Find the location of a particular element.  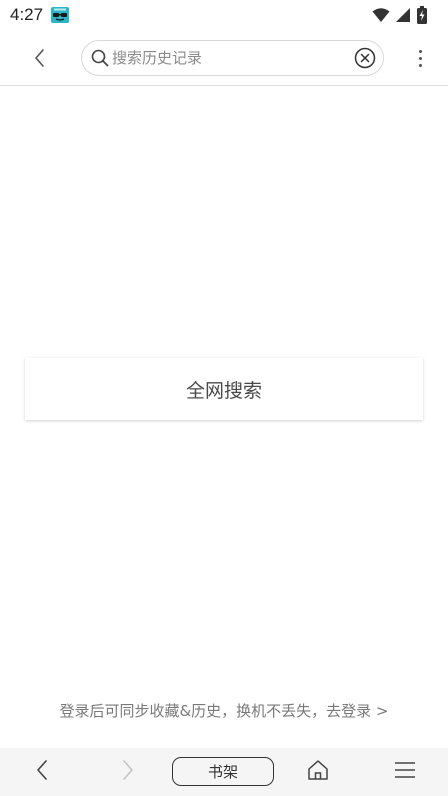

home-icon is located at coordinates (318, 772).